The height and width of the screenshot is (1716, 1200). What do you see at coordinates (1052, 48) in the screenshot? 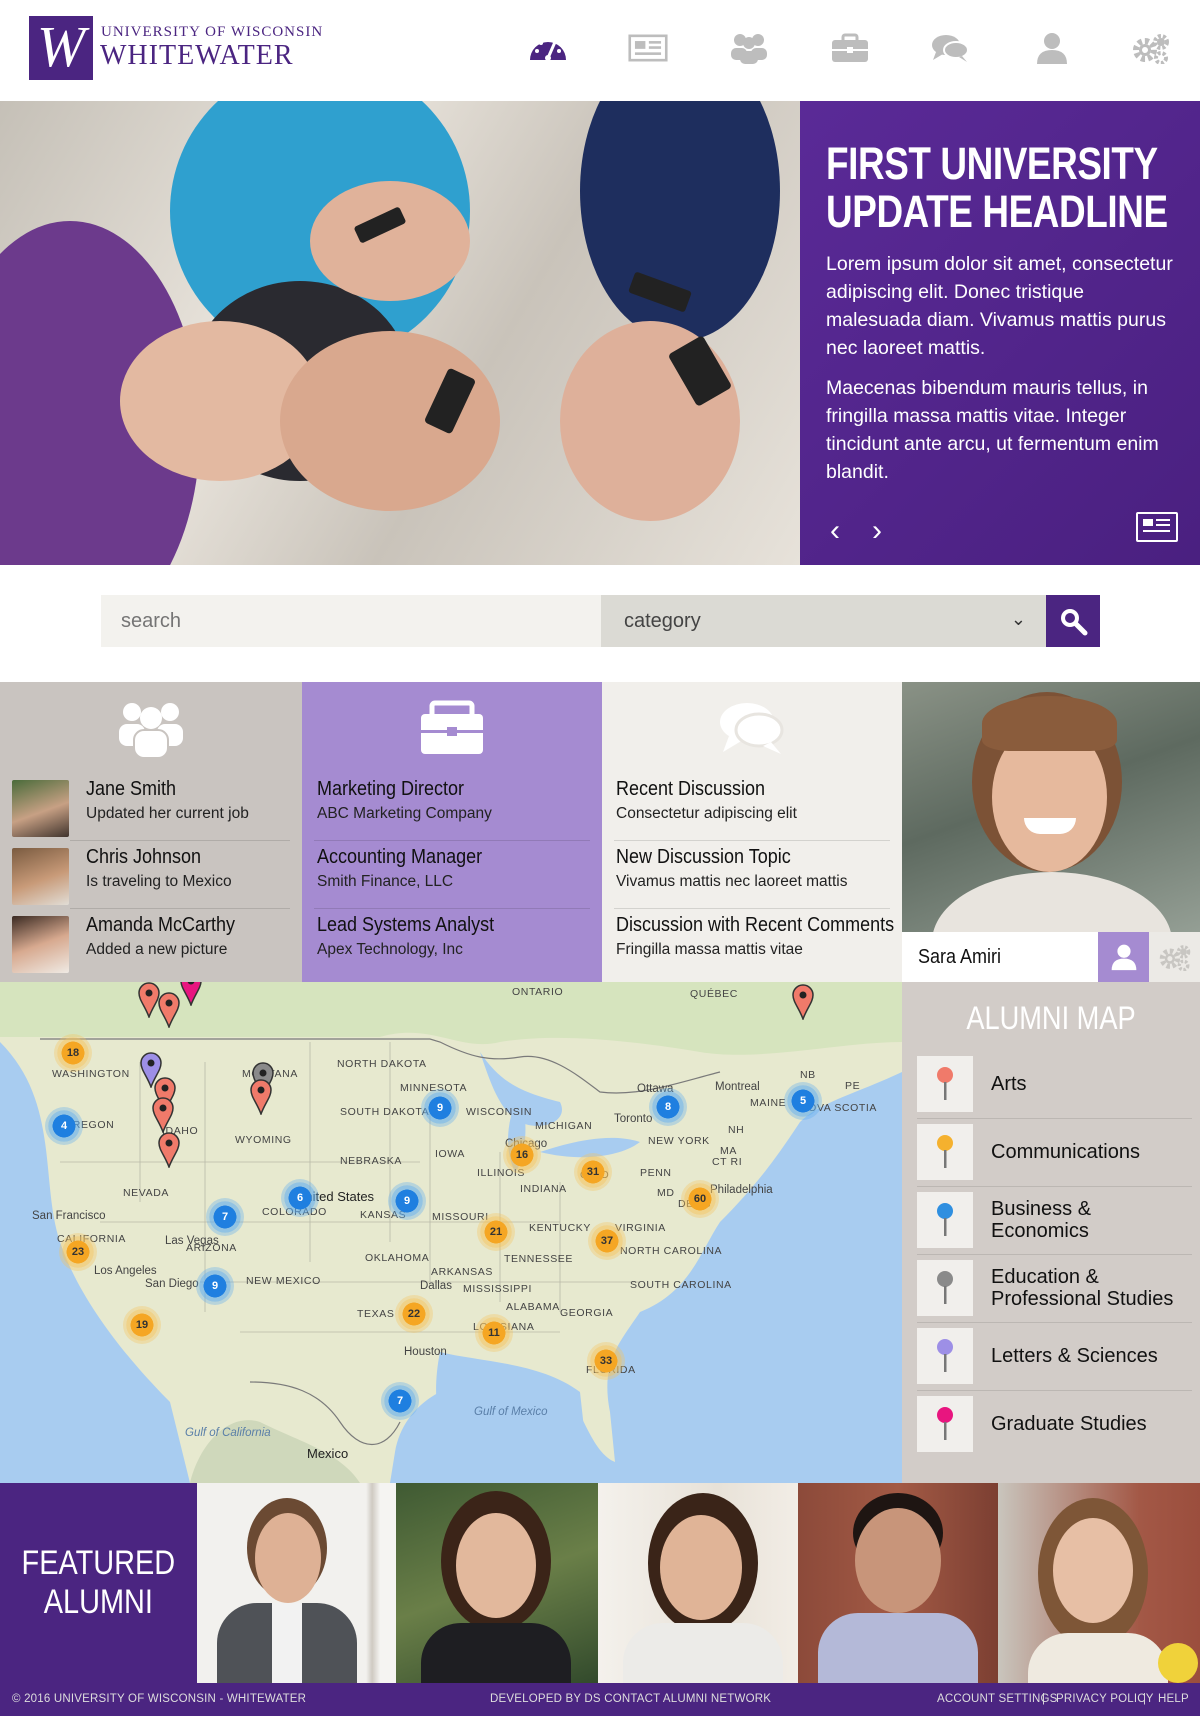
I see `nav-profile-user-icon` at bounding box center [1052, 48].